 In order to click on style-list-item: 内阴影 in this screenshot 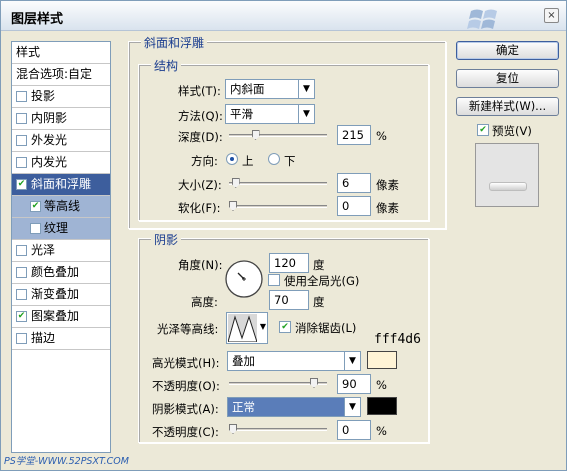, I will do `click(61, 119)`.